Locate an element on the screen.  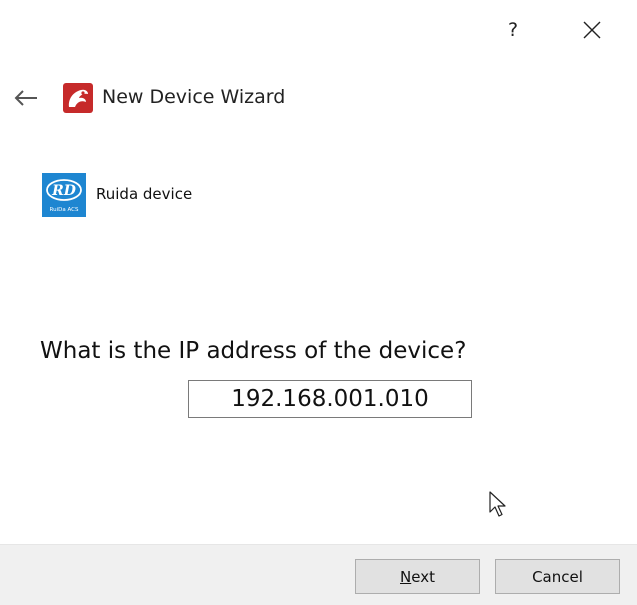
back-button is located at coordinates (26, 98).